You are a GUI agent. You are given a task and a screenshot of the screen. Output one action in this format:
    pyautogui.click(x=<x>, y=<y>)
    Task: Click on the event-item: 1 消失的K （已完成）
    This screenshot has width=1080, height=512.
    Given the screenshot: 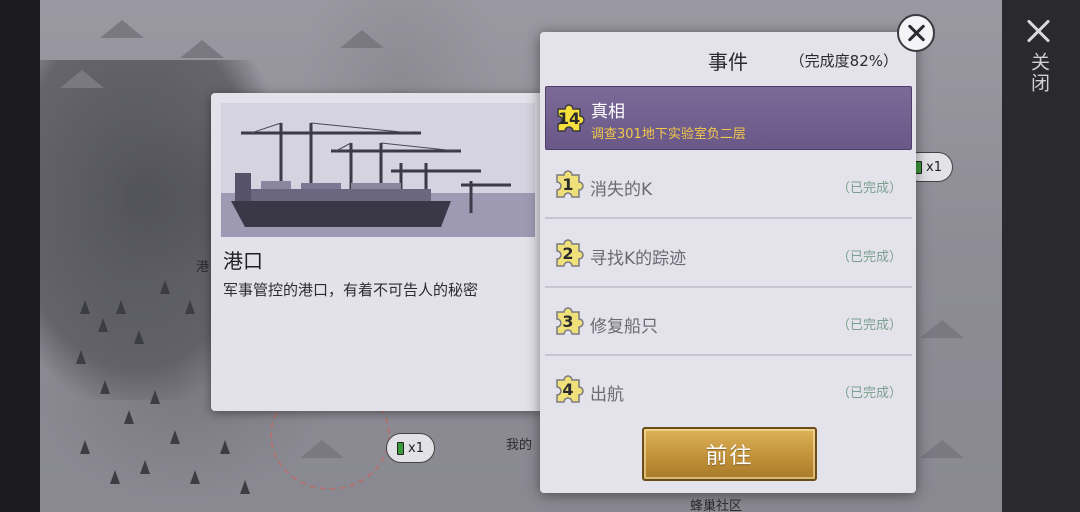 What is the action you would take?
    pyautogui.click(x=728, y=186)
    